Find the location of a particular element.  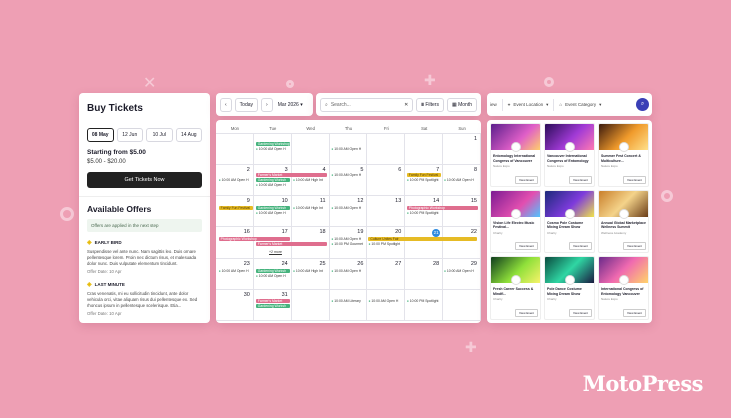

day-cell: 16 is located at coordinates (235, 242).